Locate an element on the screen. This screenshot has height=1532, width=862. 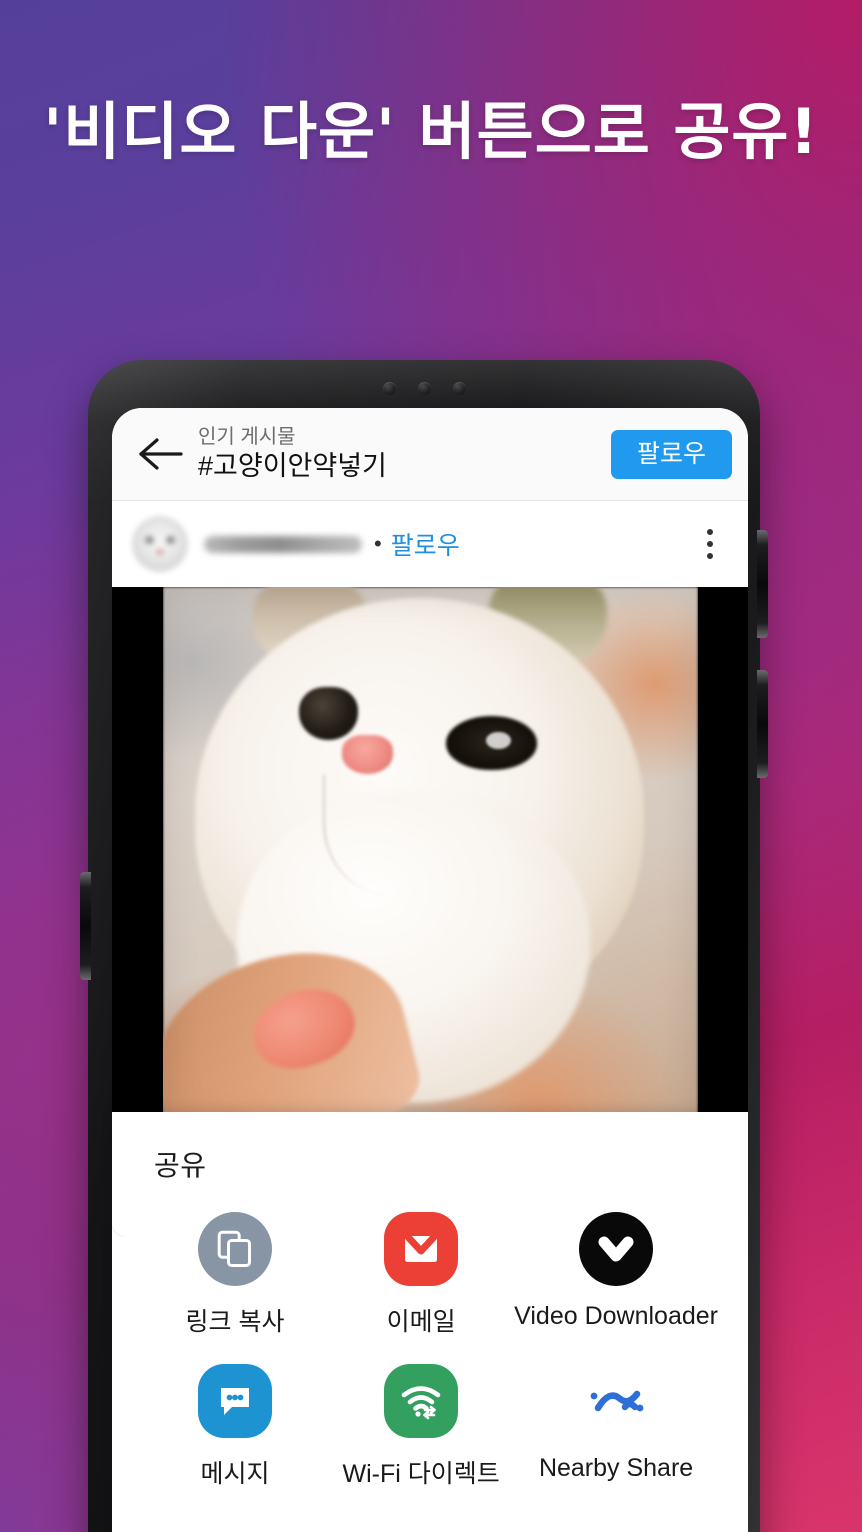
share-target-message: 메시지 is located at coordinates (235, 1427).